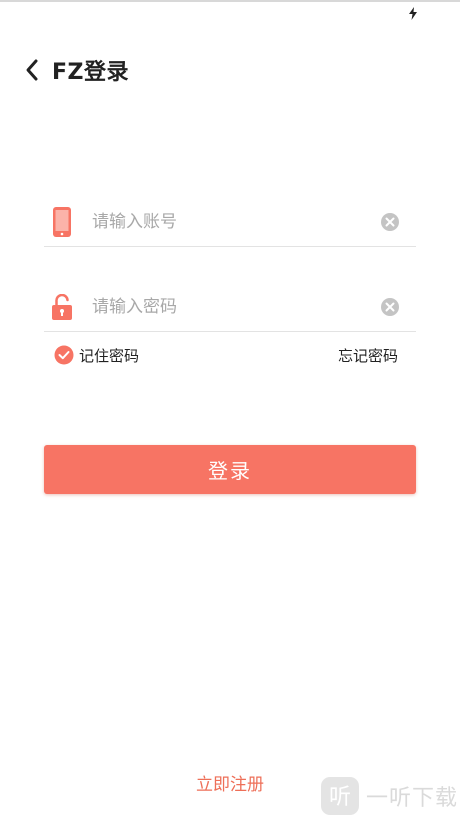 Image resolution: width=460 pixels, height=819 pixels. Describe the element at coordinates (236, 222) in the screenshot. I see `account-input` at that location.